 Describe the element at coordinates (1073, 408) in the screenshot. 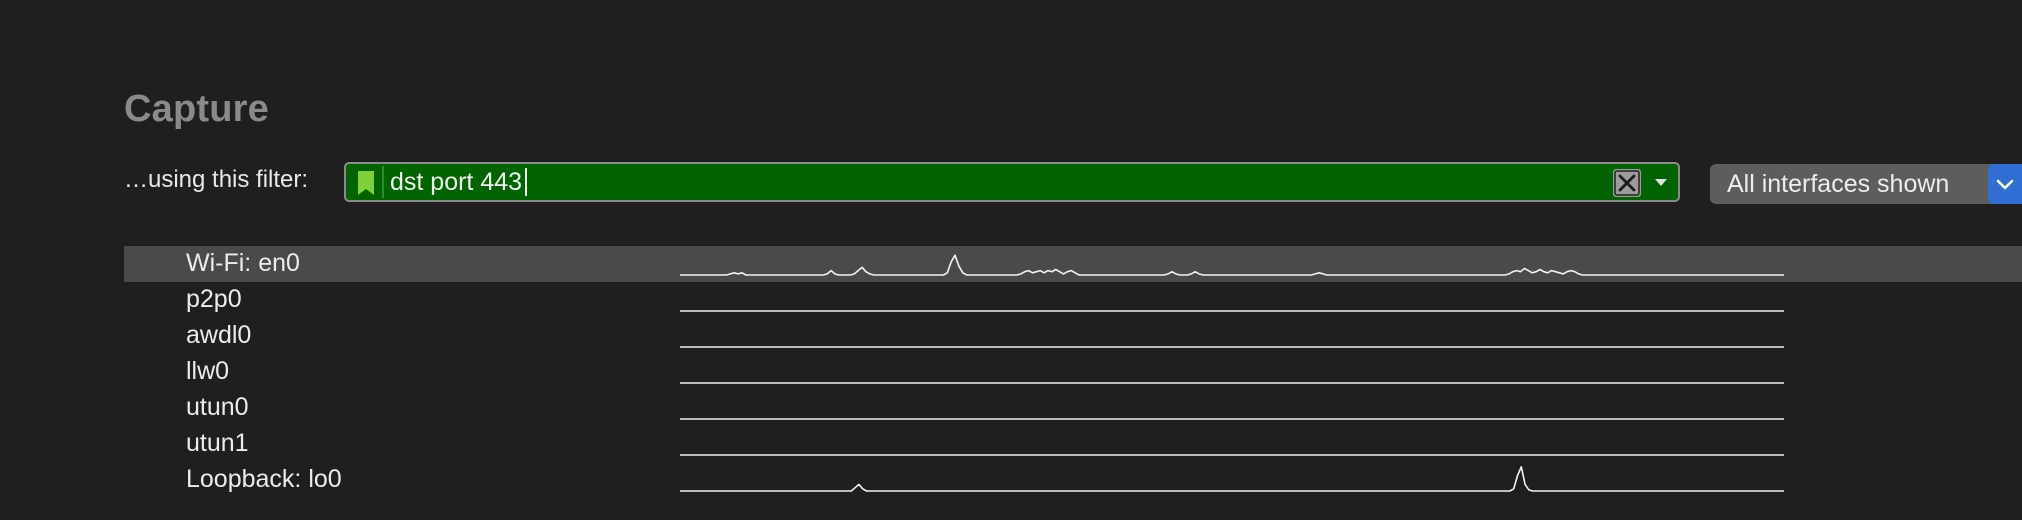

I see `interface-row-utun0: utun0` at that location.